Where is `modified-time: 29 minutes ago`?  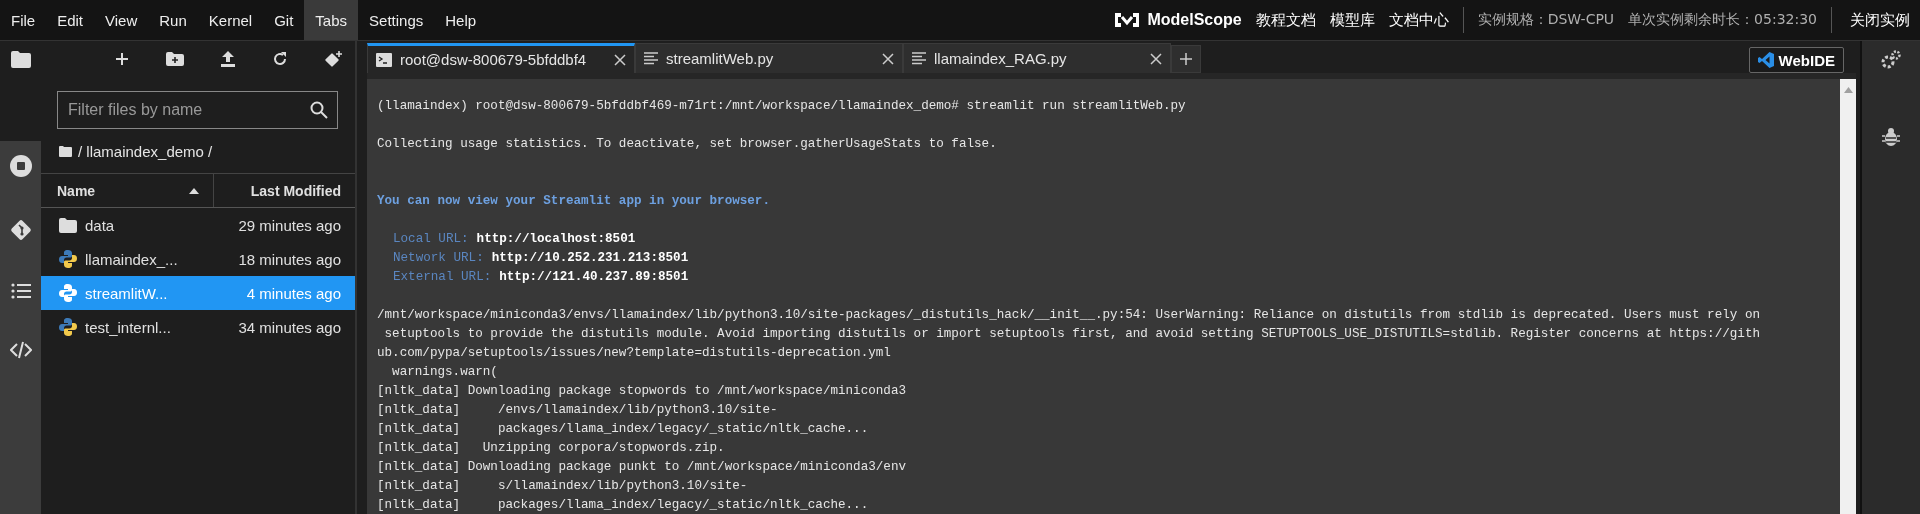
modified-time: 29 minutes ago is located at coordinates (289, 225).